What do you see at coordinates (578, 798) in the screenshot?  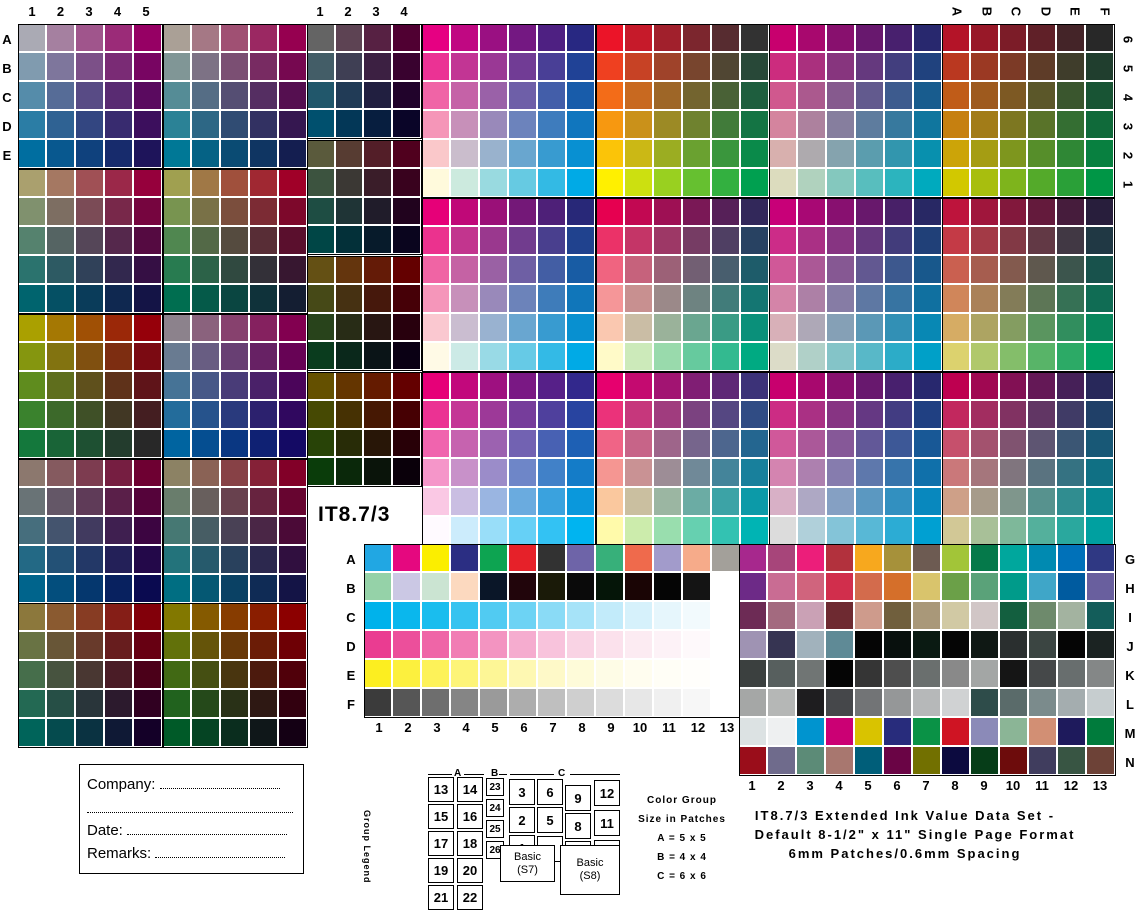 I see `legend-group-box: 9` at bounding box center [578, 798].